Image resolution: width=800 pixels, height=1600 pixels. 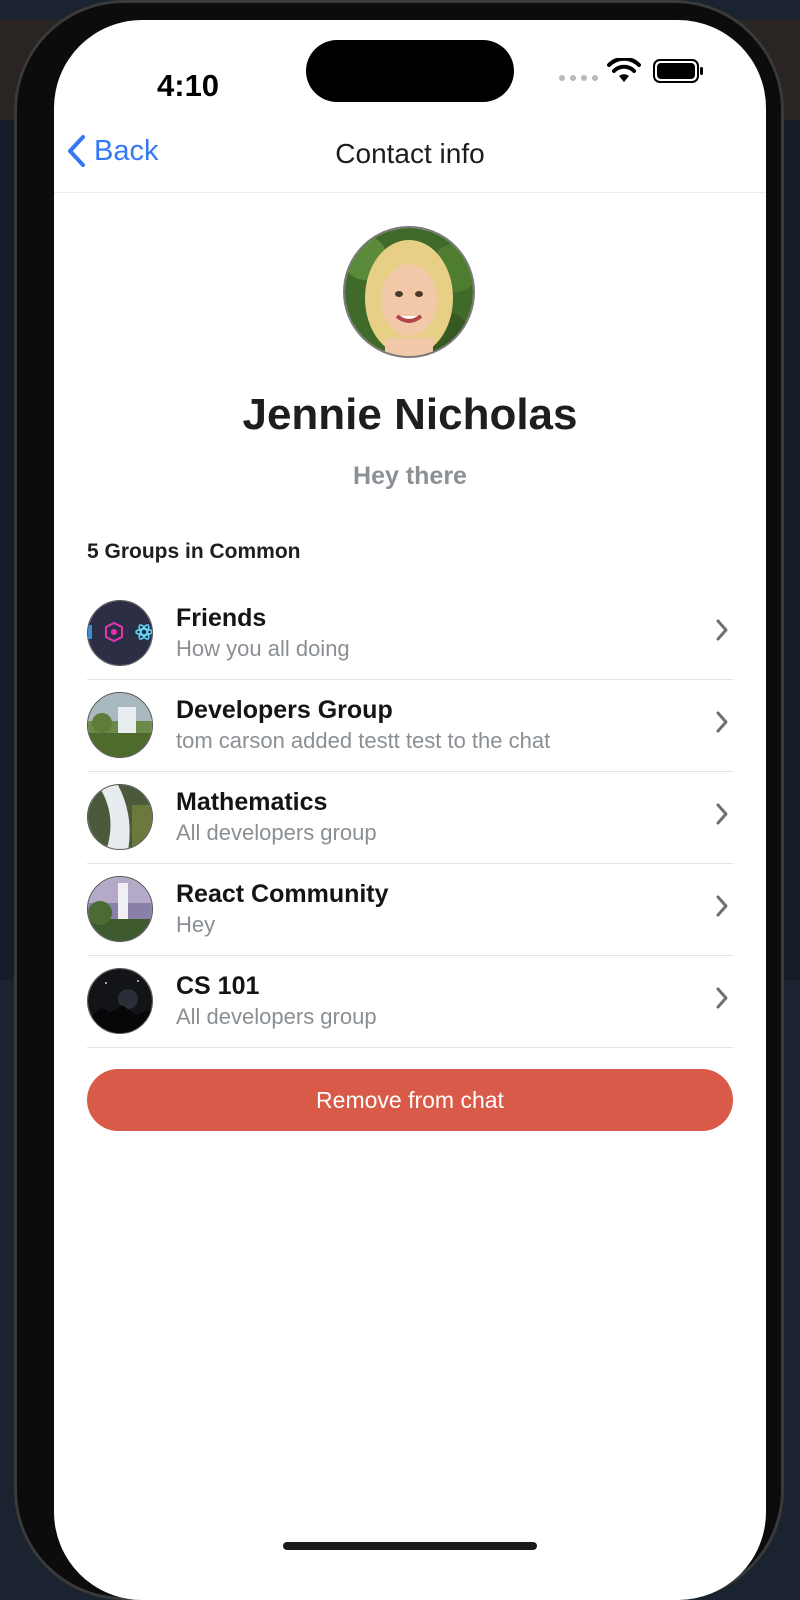 What do you see at coordinates (120, 725) in the screenshot?
I see `group-avatar-developers-group` at bounding box center [120, 725].